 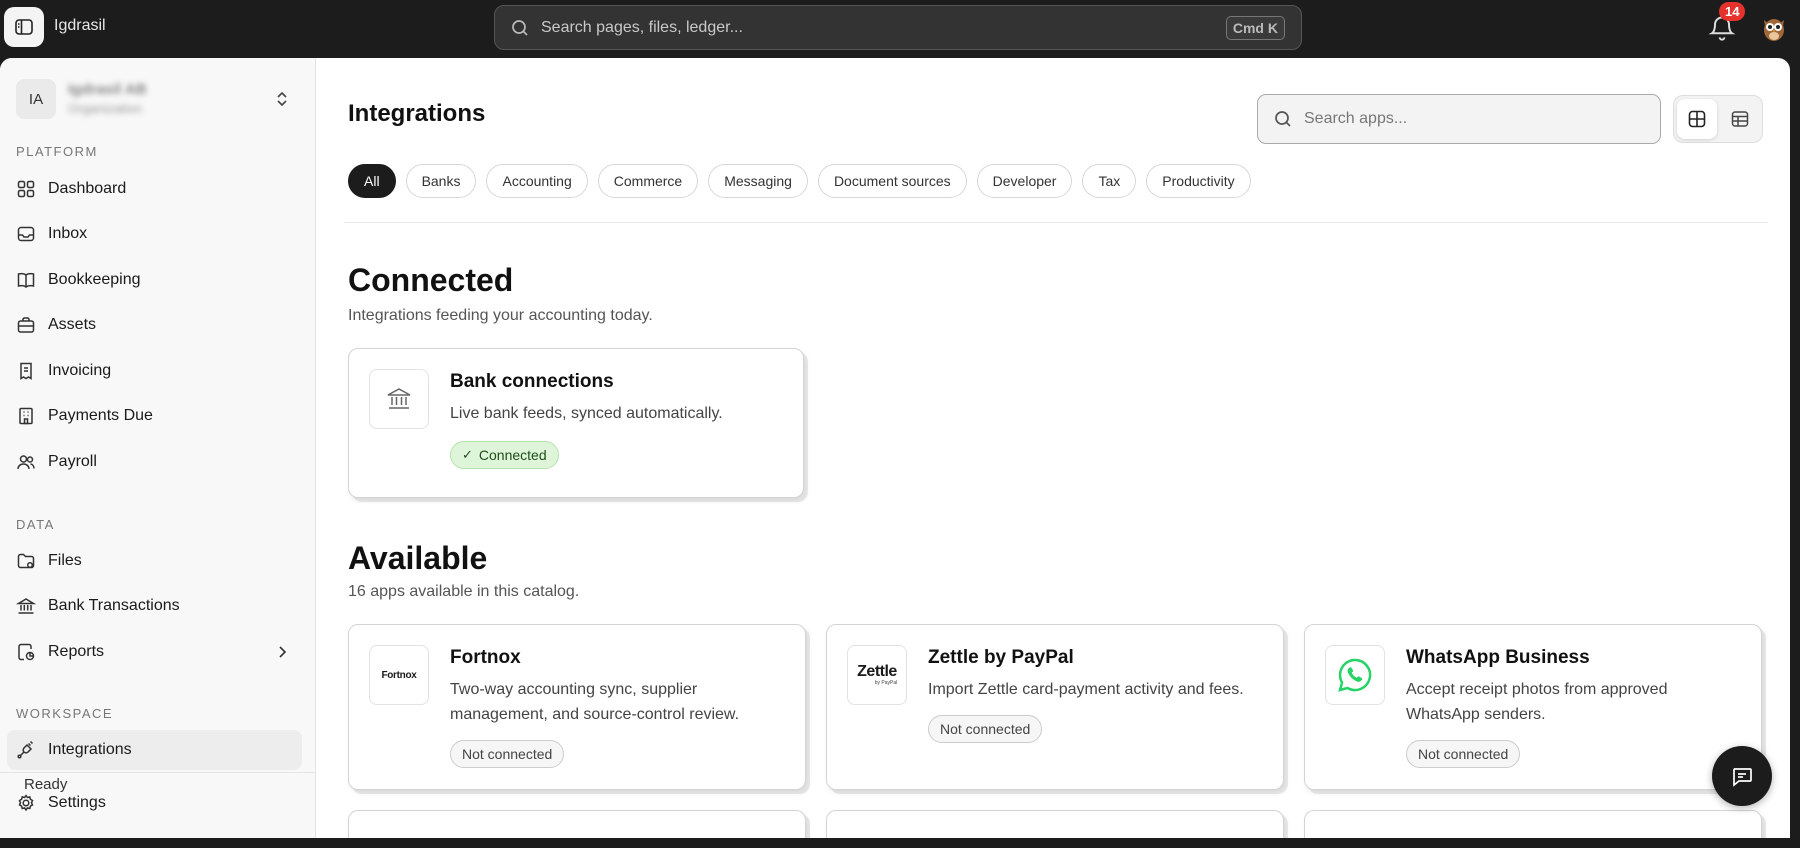 I want to click on sidebar-item-label: Assets, so click(x=72, y=324).